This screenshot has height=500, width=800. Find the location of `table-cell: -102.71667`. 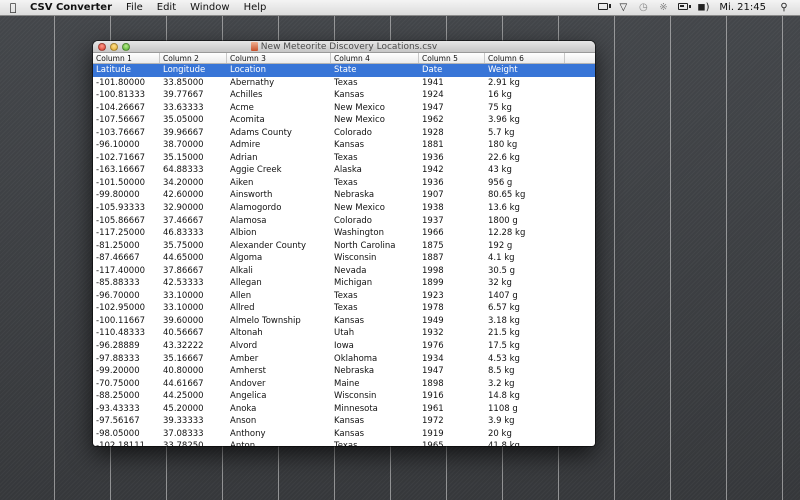

table-cell: -102.71667 is located at coordinates (126, 158).